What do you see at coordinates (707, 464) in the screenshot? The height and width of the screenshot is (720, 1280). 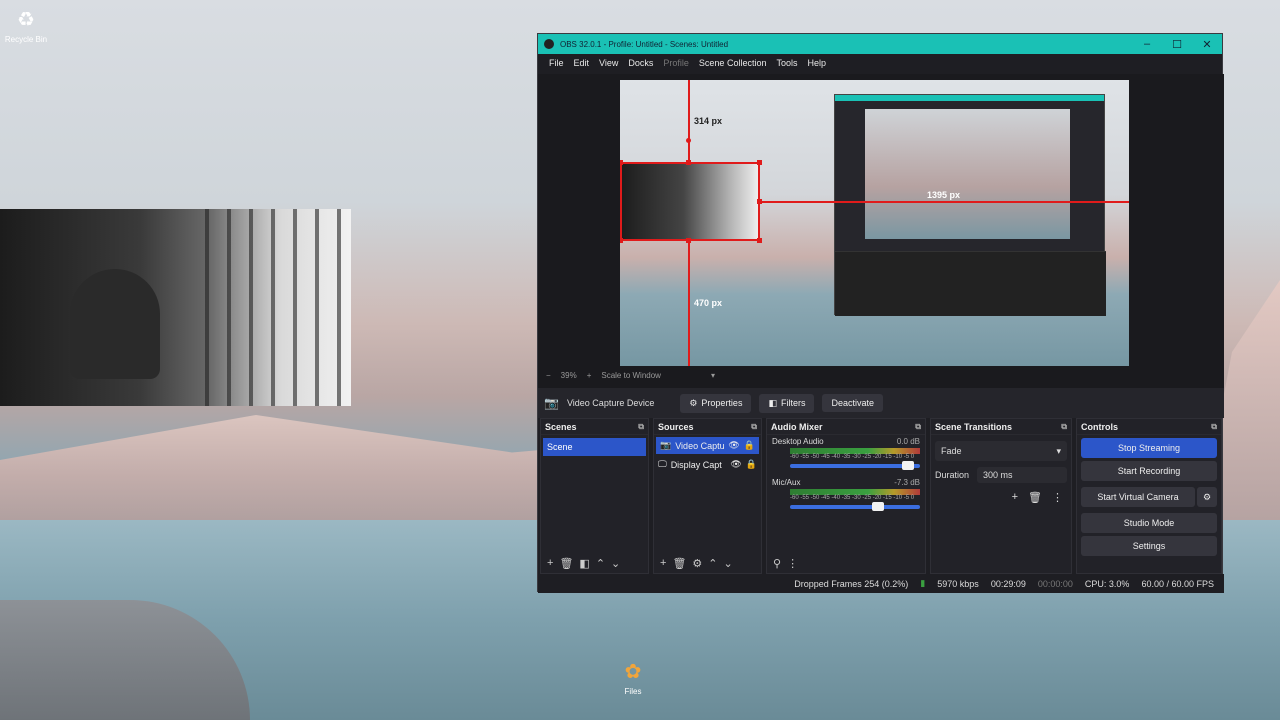 I see `source-item: 🖵 Display Capt 👁 🔒` at bounding box center [707, 464].